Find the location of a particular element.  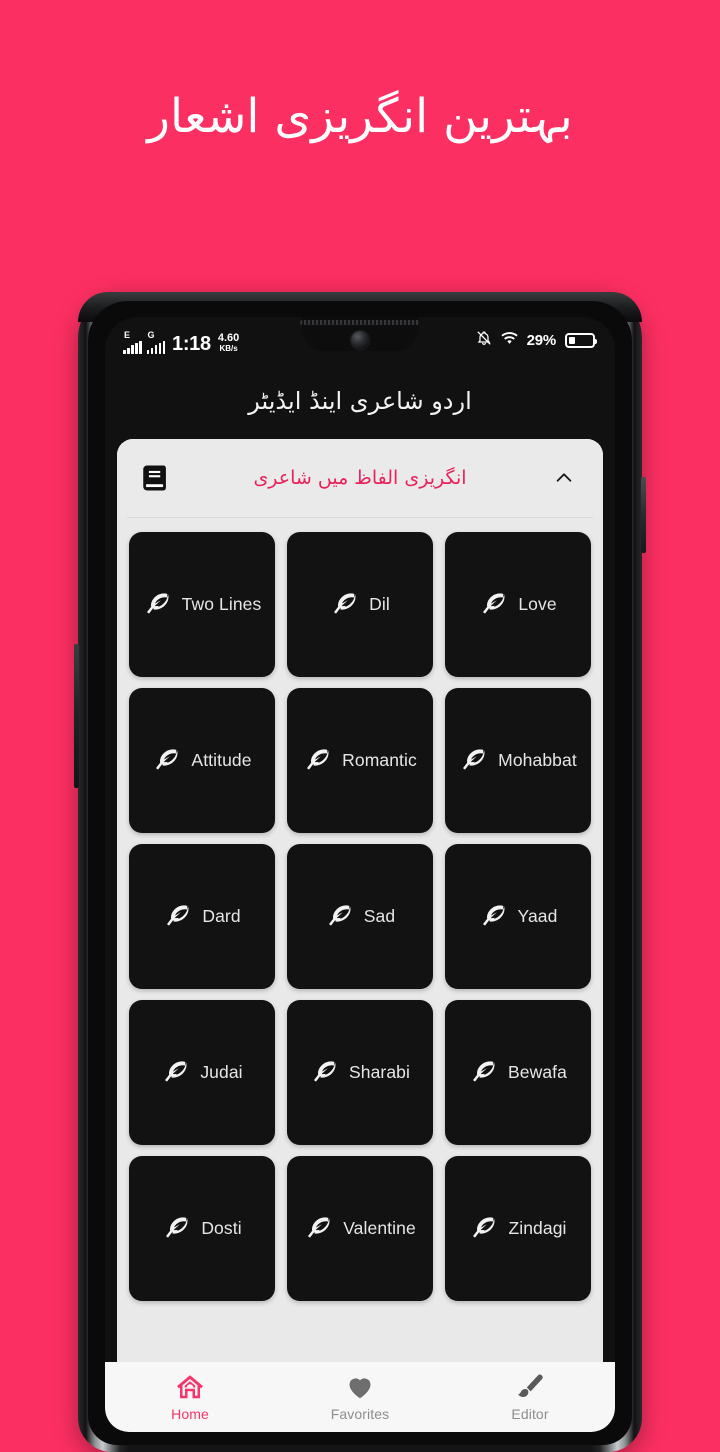

category-tile-label: Zindagi is located at coordinates (537, 1228).